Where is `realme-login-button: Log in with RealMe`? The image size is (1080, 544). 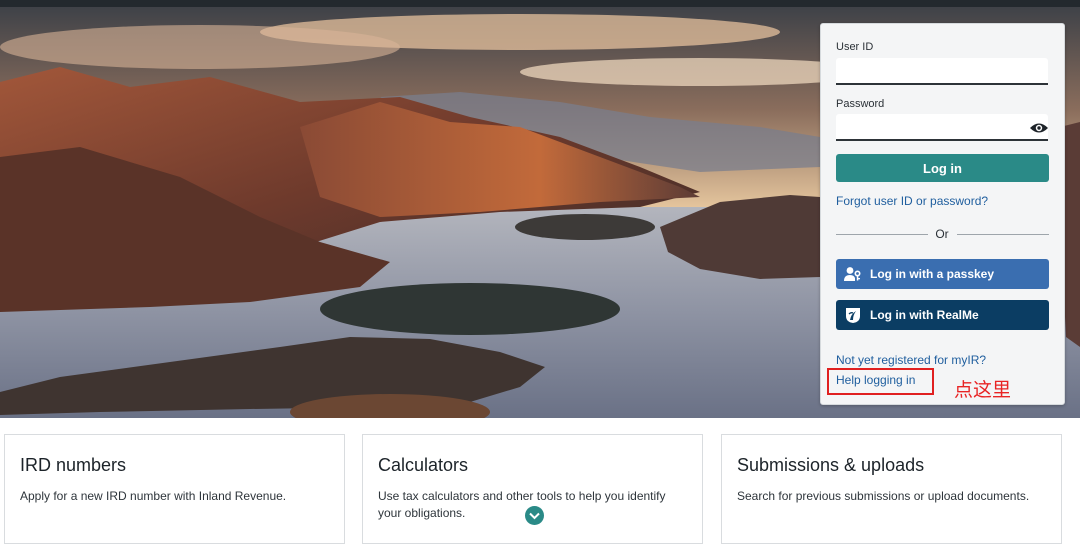
realme-login-button: Log in with RealMe is located at coordinates (942, 315).